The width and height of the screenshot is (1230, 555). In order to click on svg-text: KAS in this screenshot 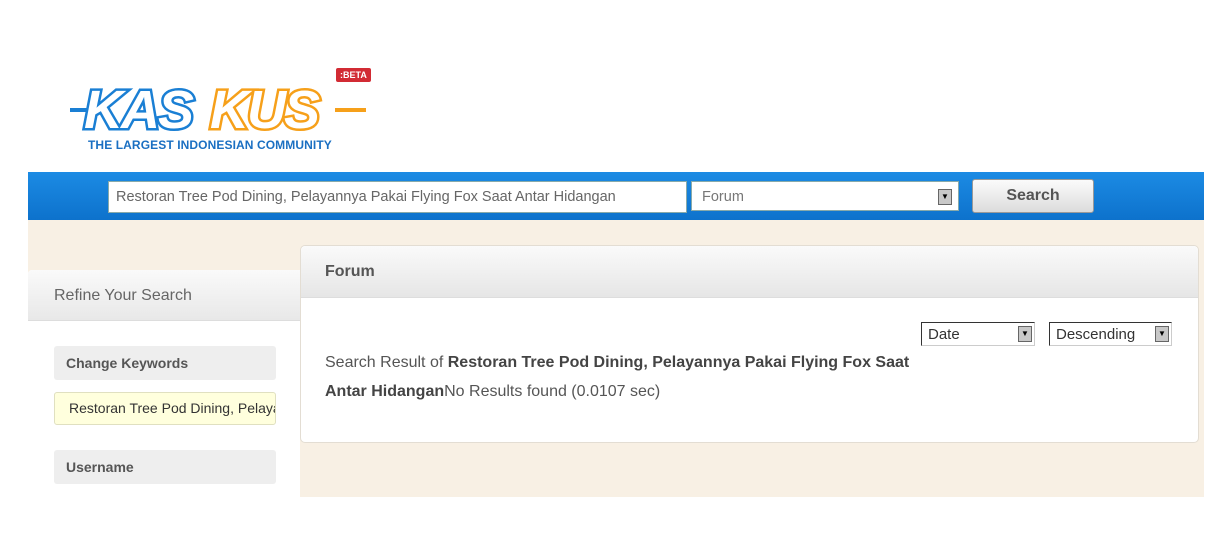, I will do `click(139, 110)`.